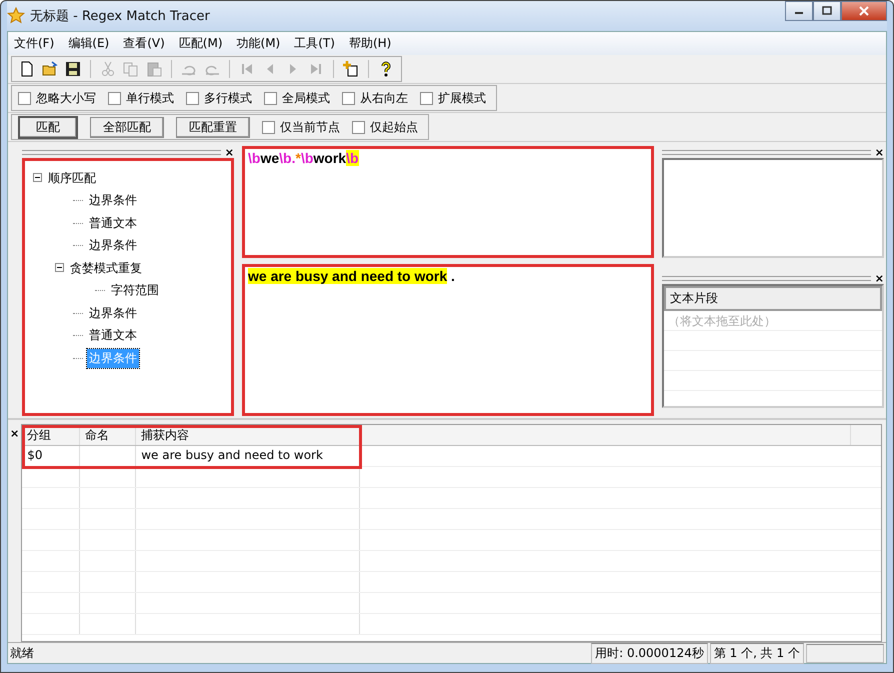  I want to click on match-button: 全部匹配, so click(127, 127).